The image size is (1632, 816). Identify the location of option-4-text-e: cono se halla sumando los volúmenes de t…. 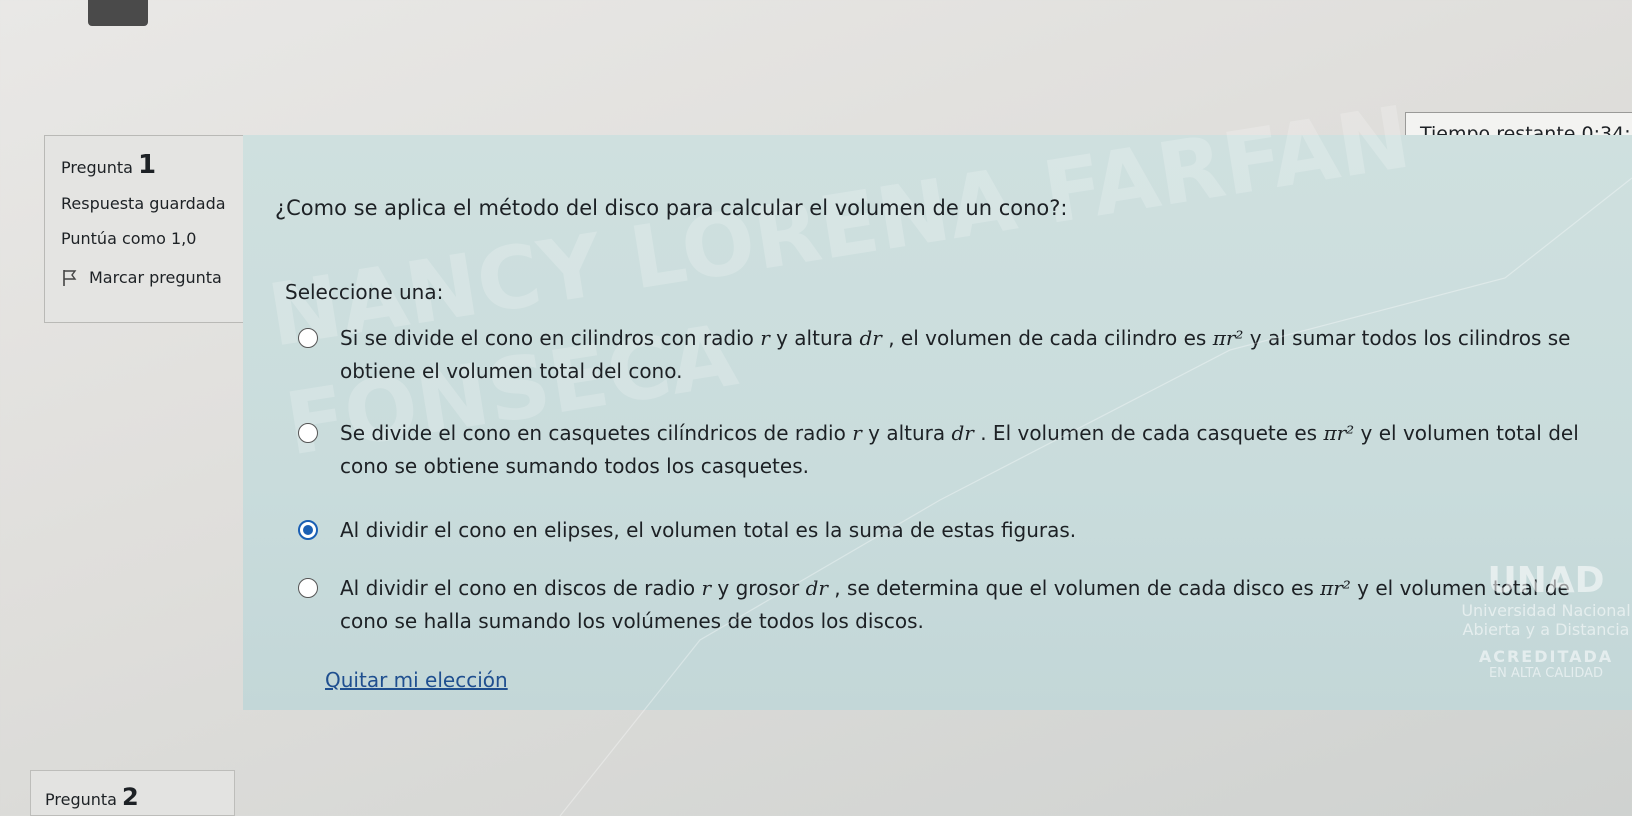
(632, 621).